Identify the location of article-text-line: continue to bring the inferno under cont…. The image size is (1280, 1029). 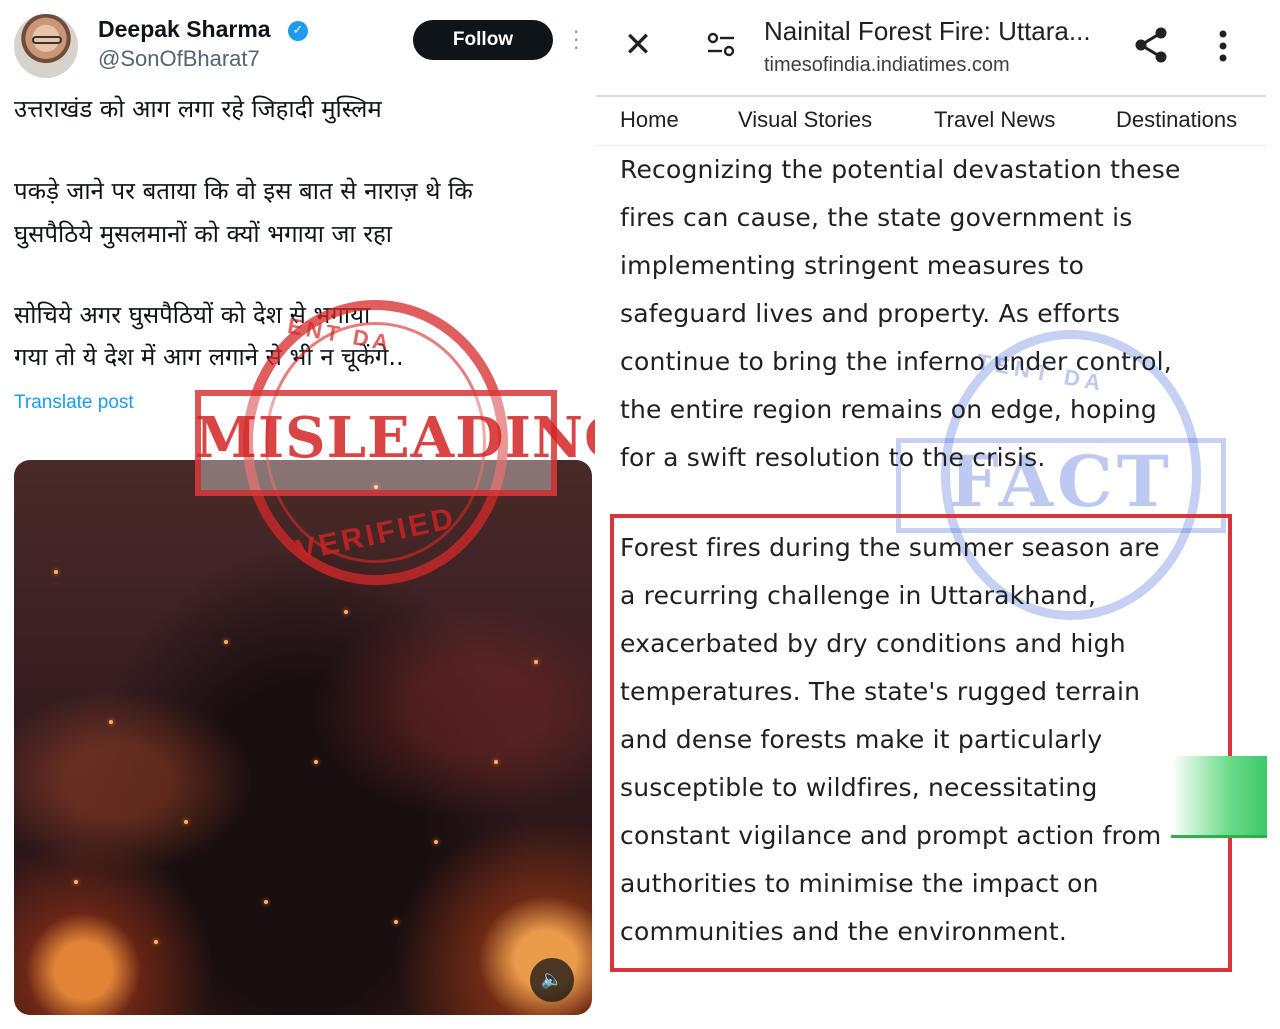
(896, 361).